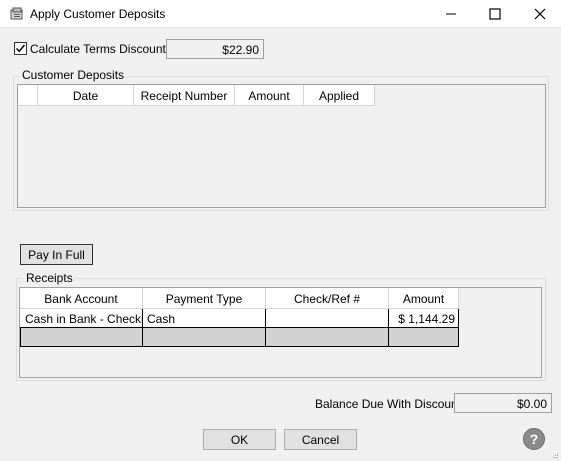  I want to click on maximize-button, so click(495, 14).